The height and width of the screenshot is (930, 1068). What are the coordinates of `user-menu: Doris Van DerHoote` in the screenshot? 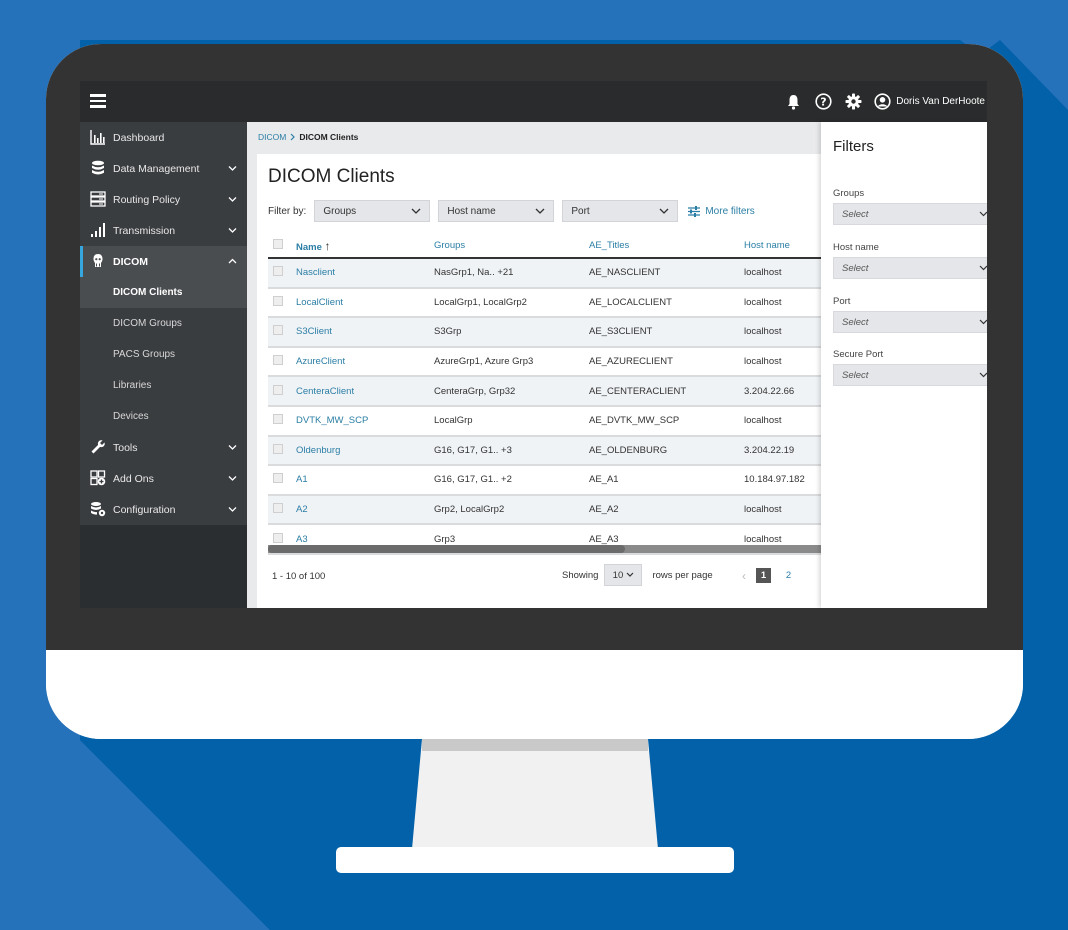 It's located at (929, 101).